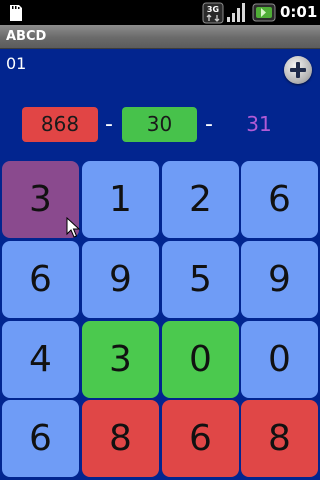 Image resolution: width=320 pixels, height=480 pixels. Describe the element at coordinates (160, 12) in the screenshot. I see `status-bar: 3G 0:01` at that location.